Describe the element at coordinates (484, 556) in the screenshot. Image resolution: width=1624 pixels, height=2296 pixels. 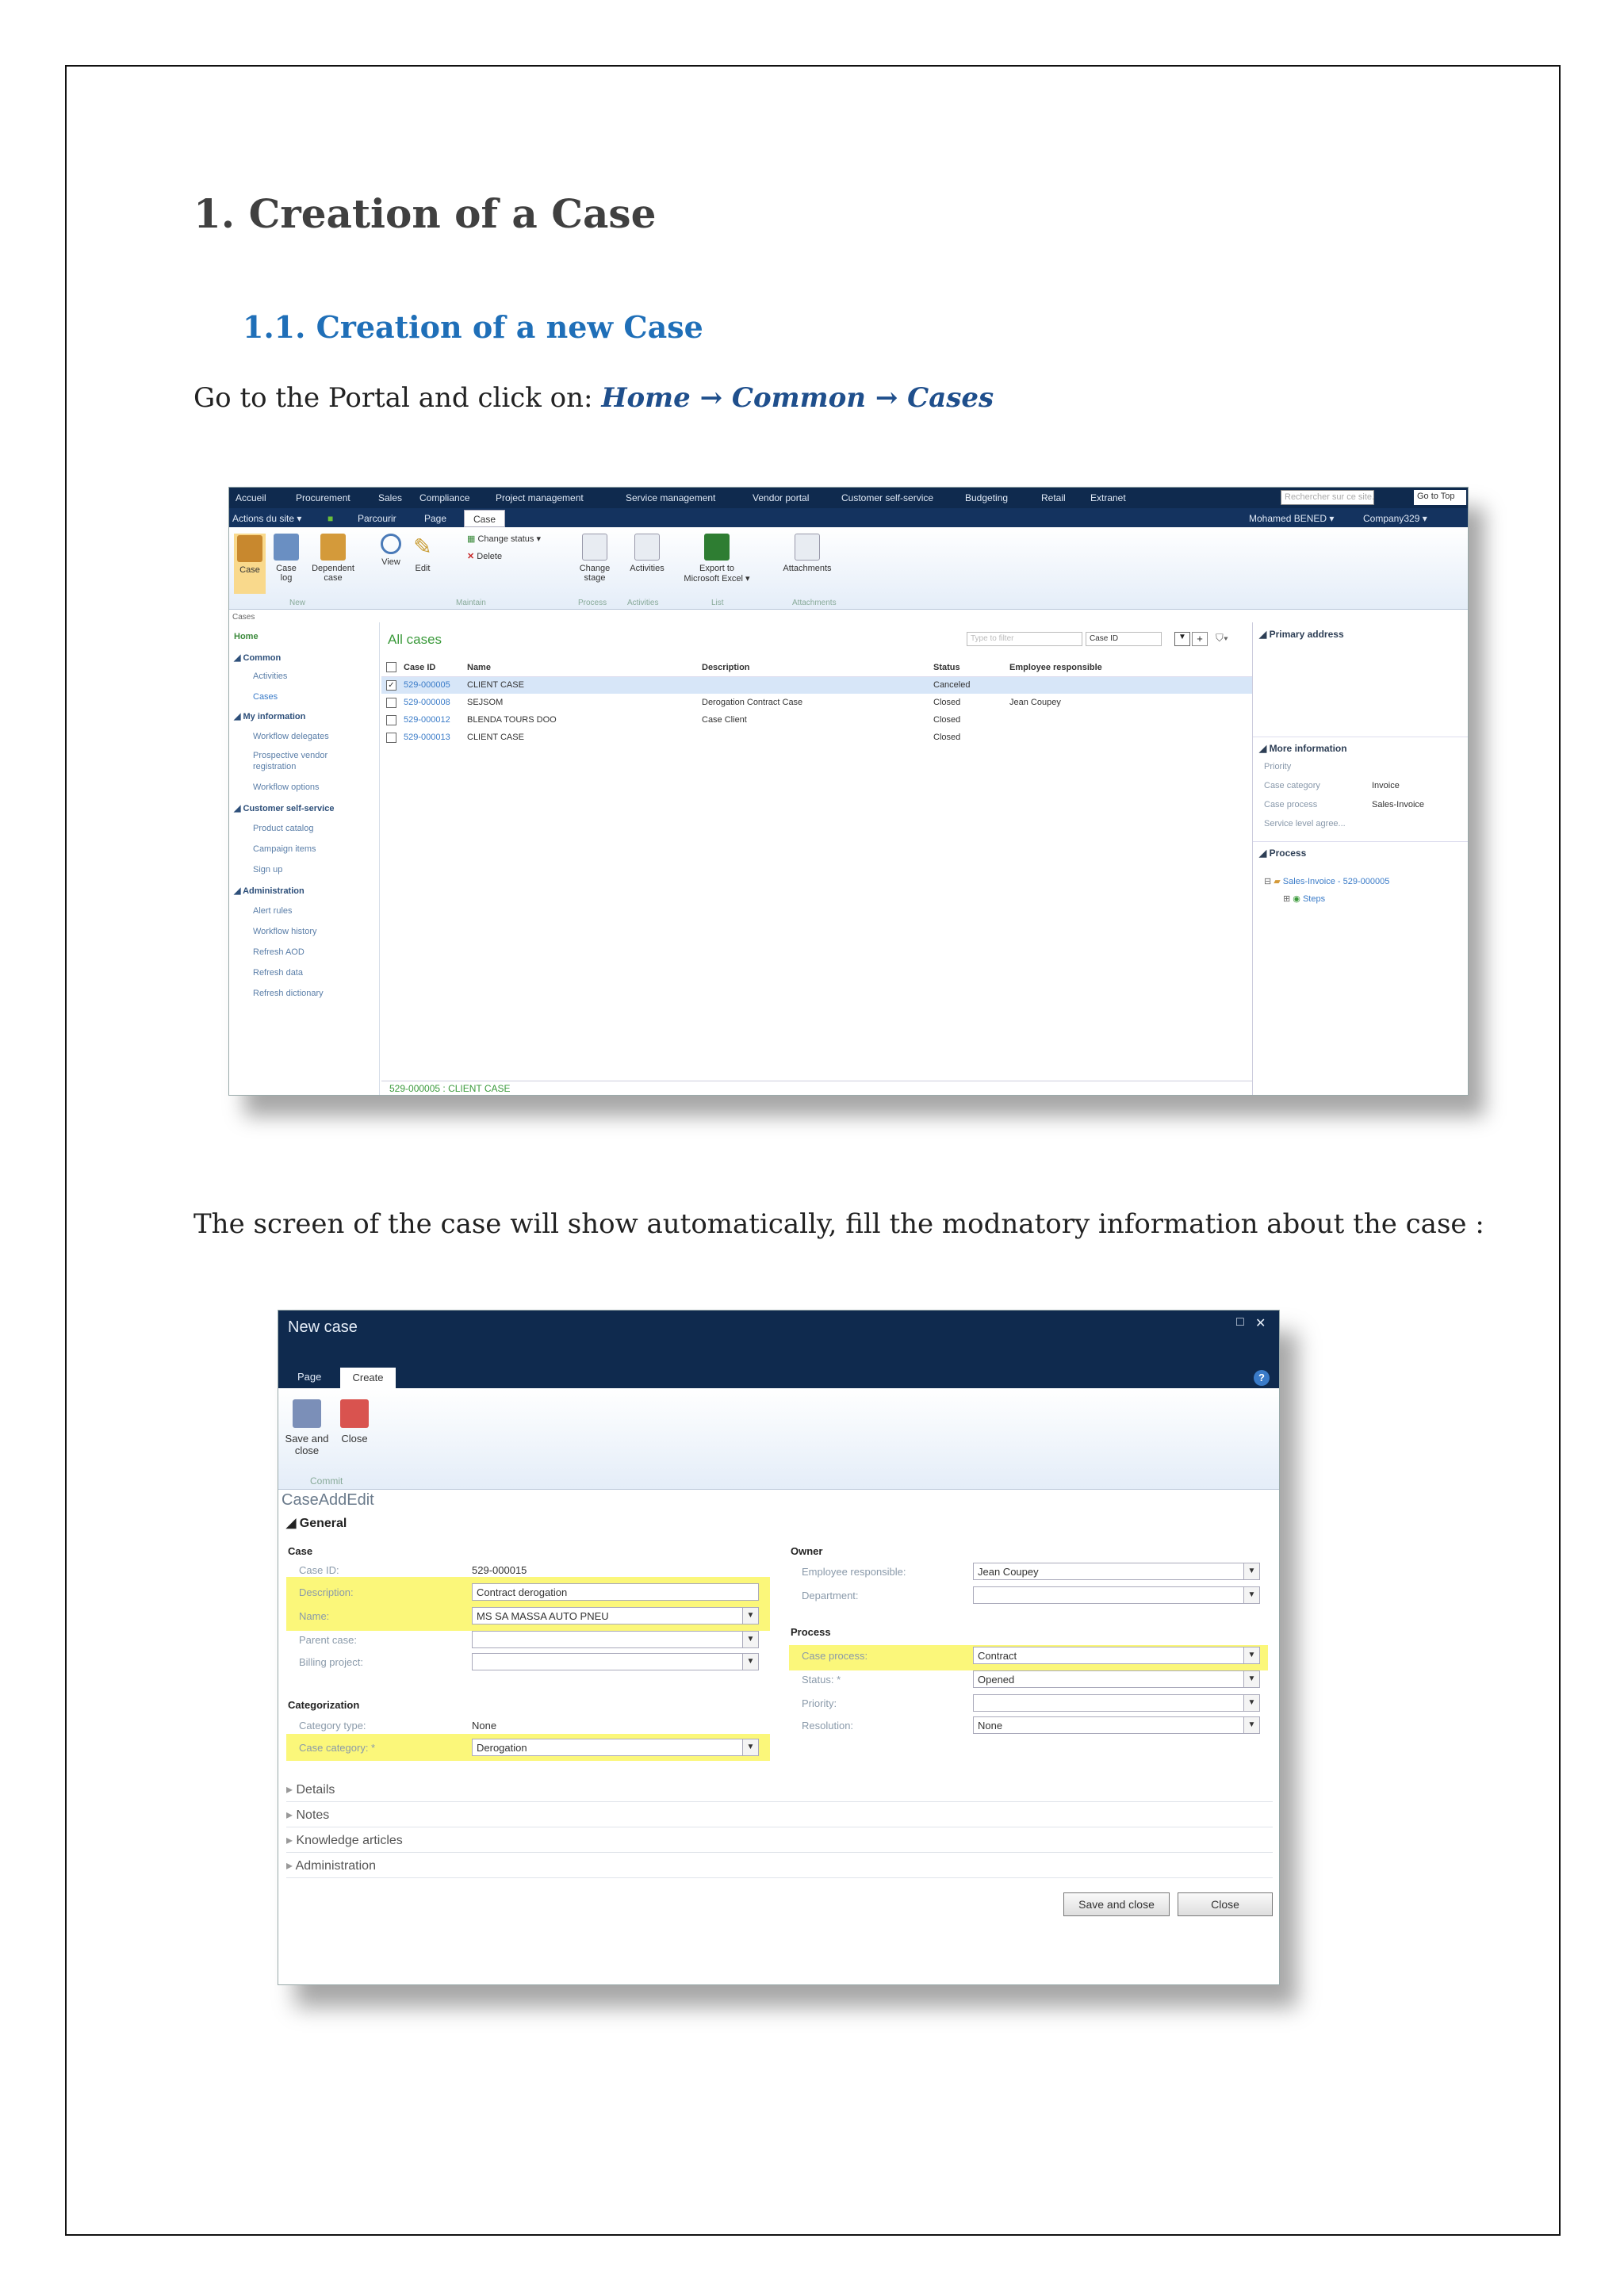
I see `delete-button: ✕ Delete` at that location.